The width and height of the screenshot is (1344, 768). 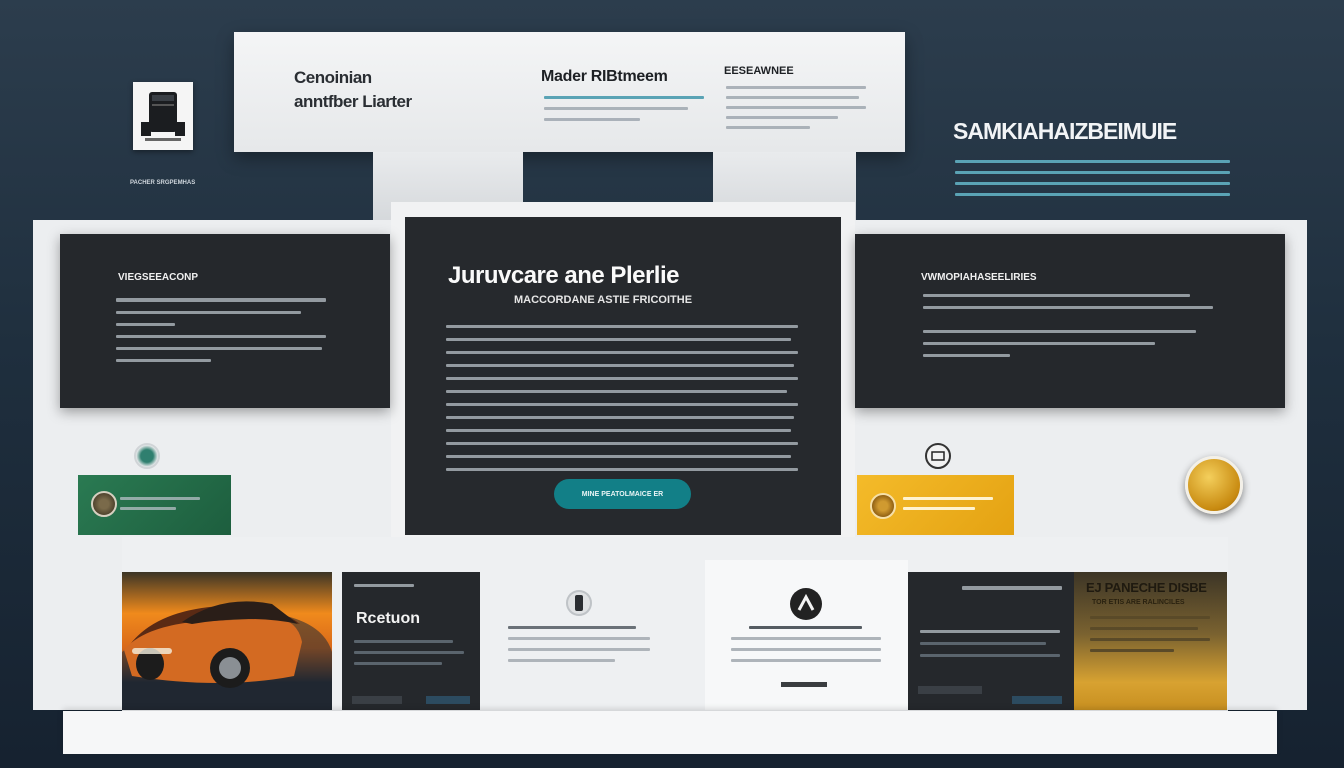 I want to click on left-card-text, so click(x=221, y=330).